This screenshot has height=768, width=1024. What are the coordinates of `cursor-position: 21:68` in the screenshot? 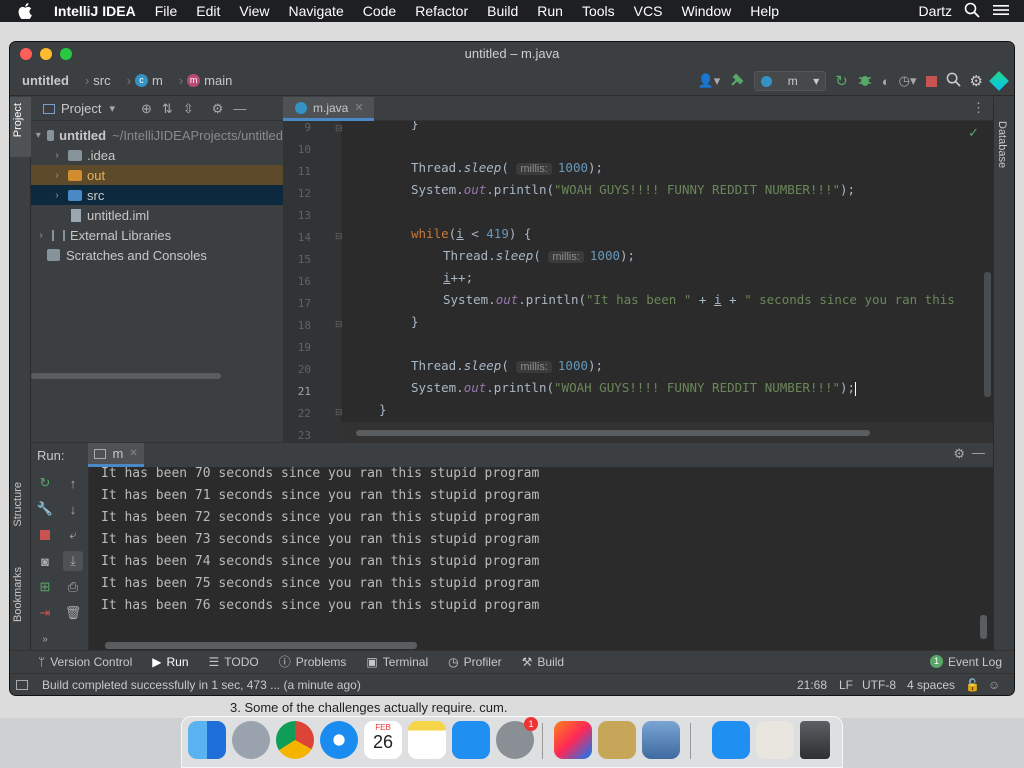 It's located at (812, 685).